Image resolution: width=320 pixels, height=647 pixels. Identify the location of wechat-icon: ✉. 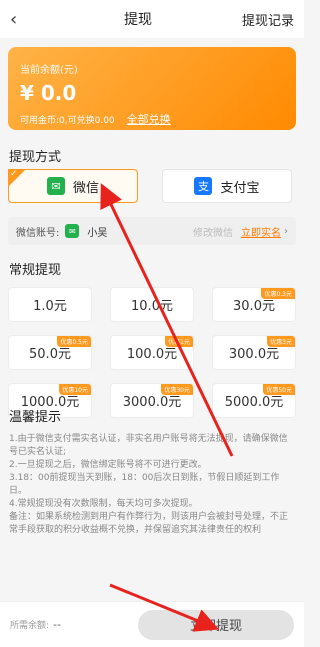
(55, 186).